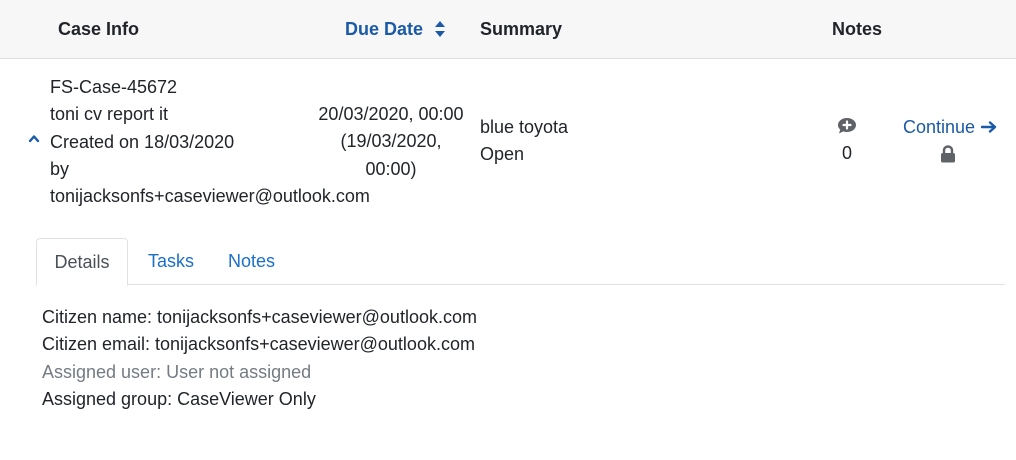  I want to click on due-date-secondary-time: 00:00), so click(391, 168).